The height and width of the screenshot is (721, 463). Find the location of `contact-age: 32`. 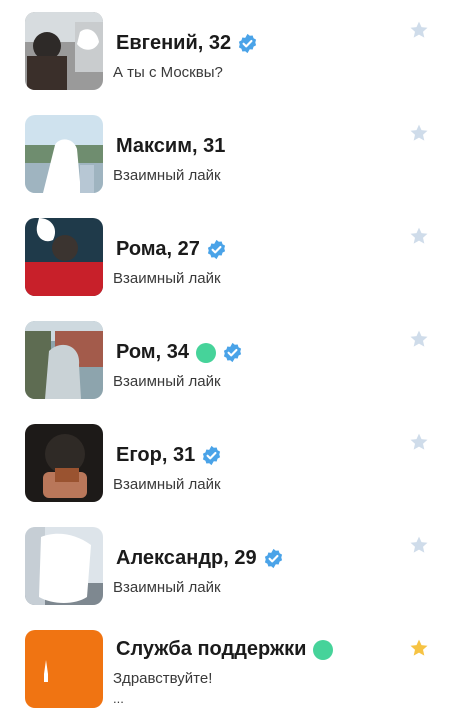

contact-age: 32 is located at coordinates (220, 43).